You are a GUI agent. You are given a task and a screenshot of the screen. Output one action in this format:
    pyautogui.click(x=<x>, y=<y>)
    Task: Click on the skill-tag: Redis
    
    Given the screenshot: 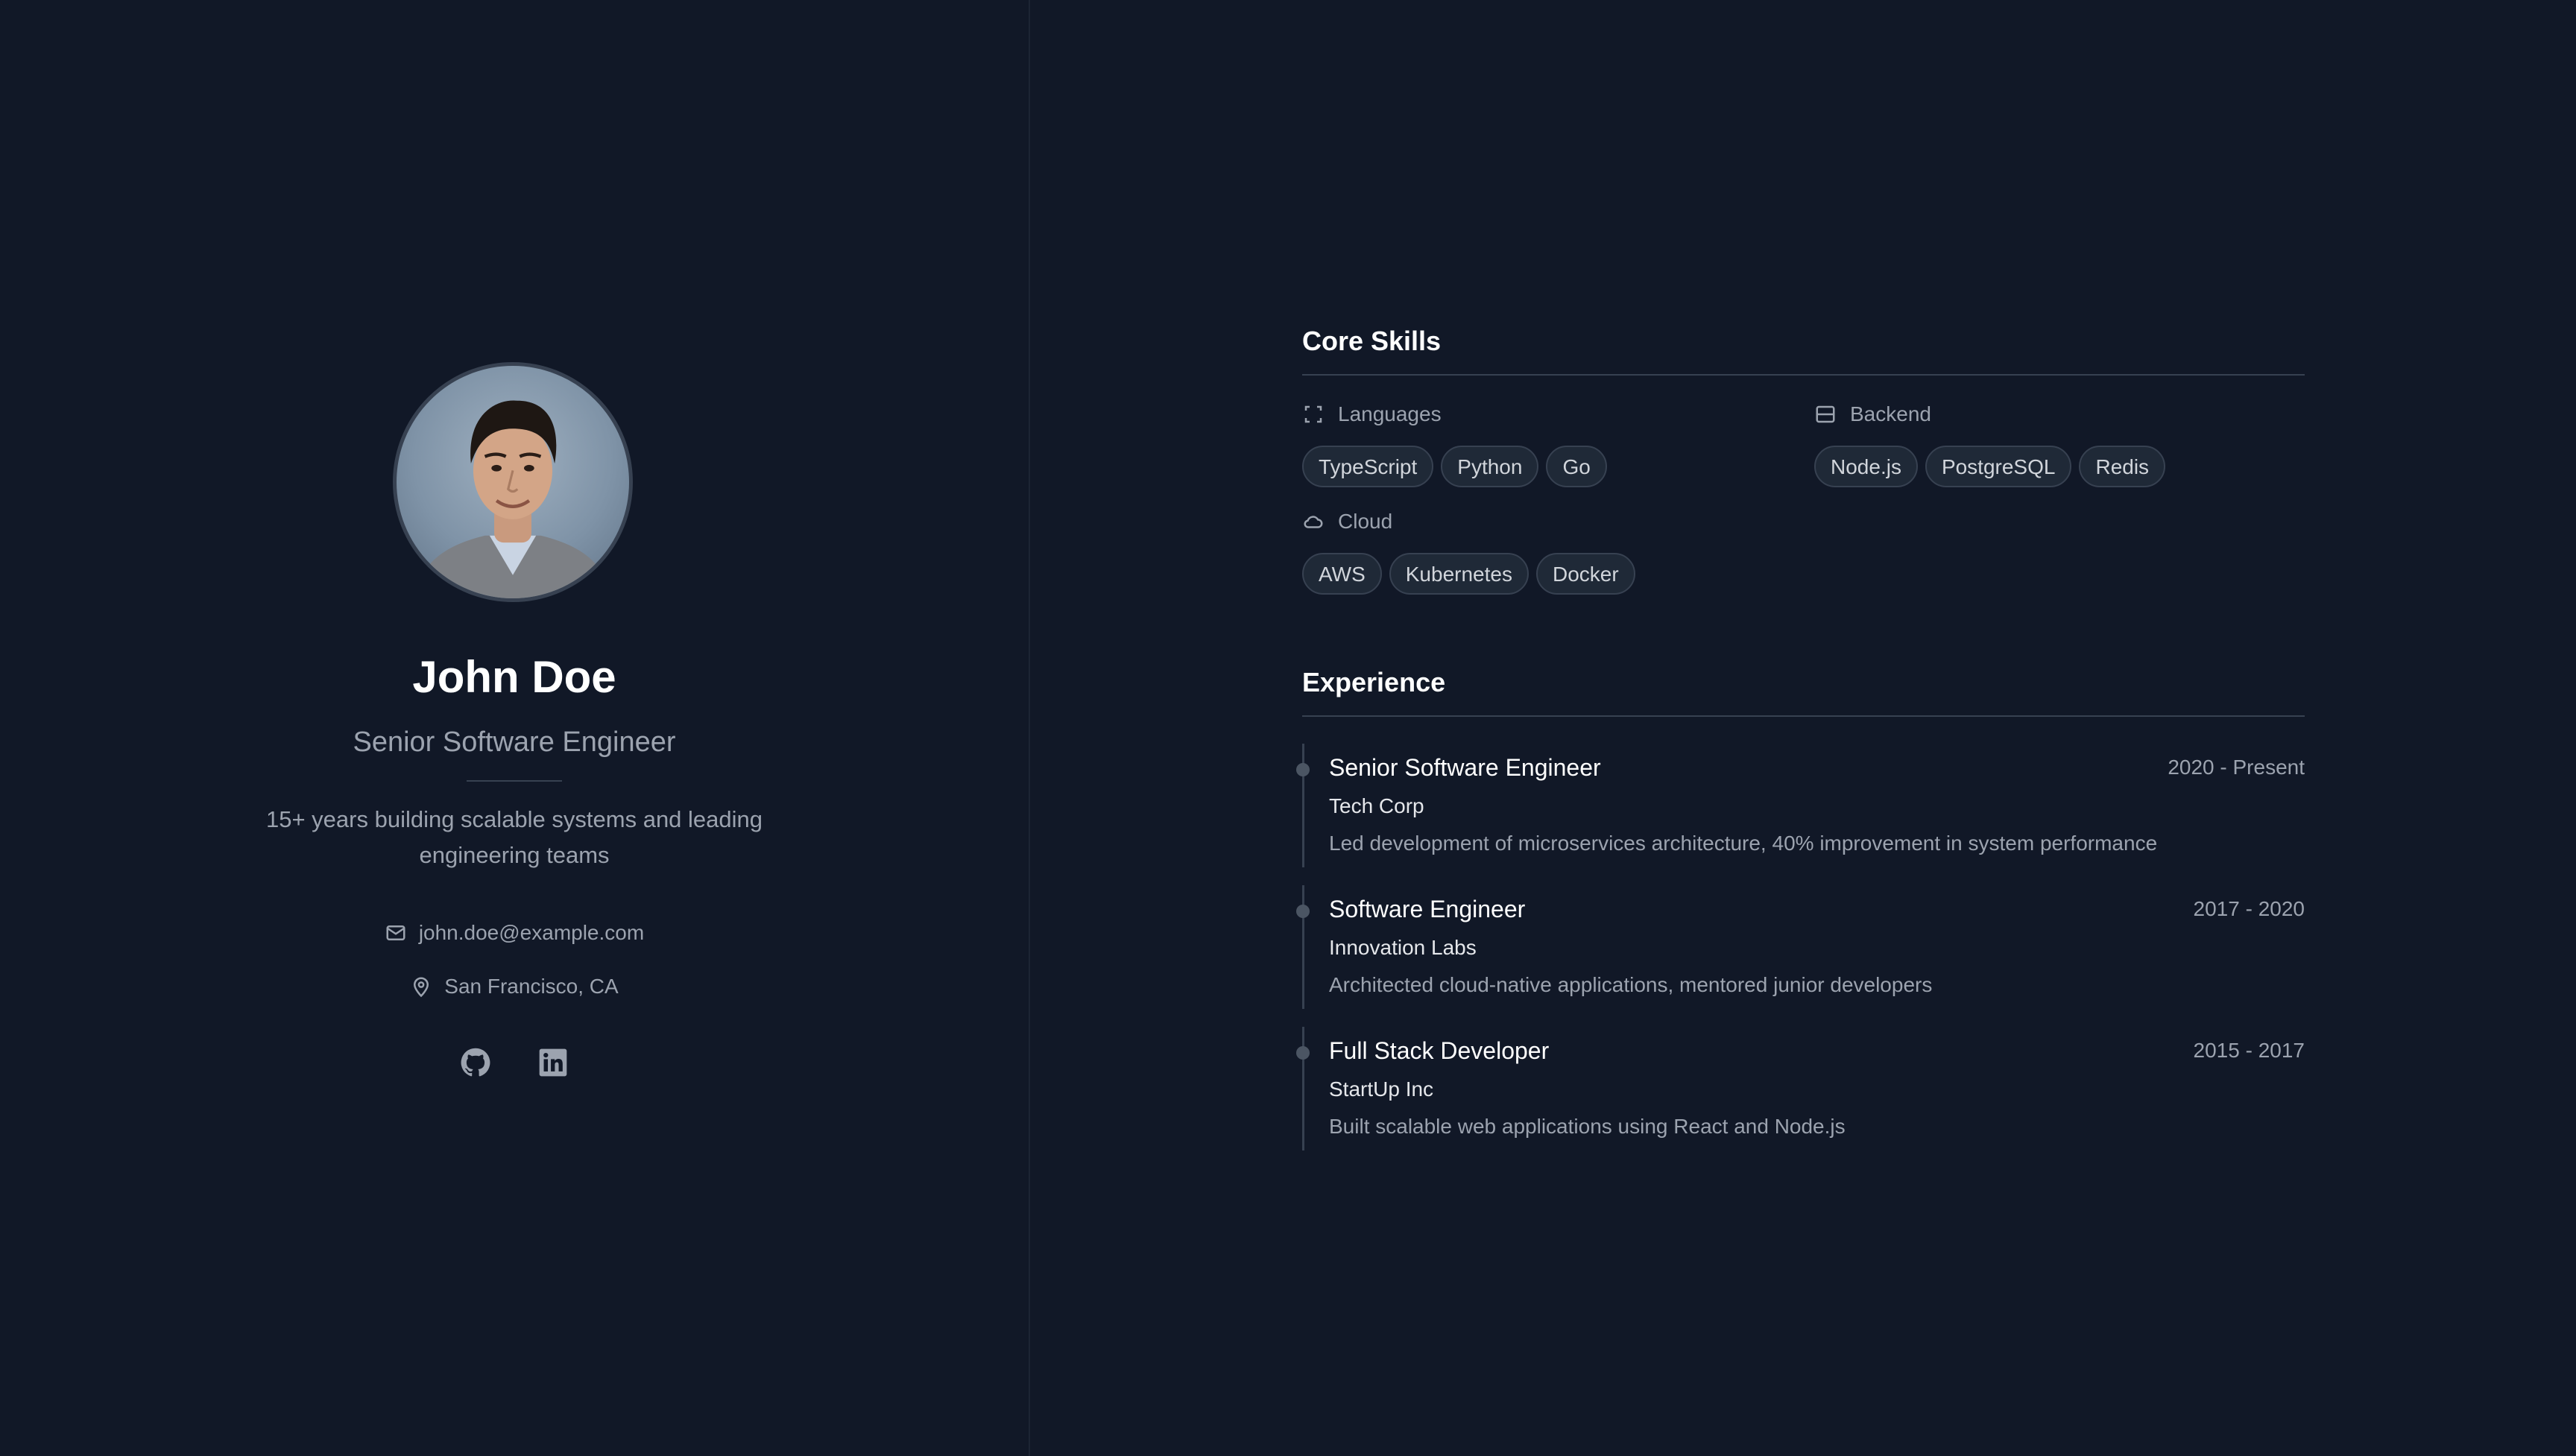 What is the action you would take?
    pyautogui.click(x=2122, y=466)
    